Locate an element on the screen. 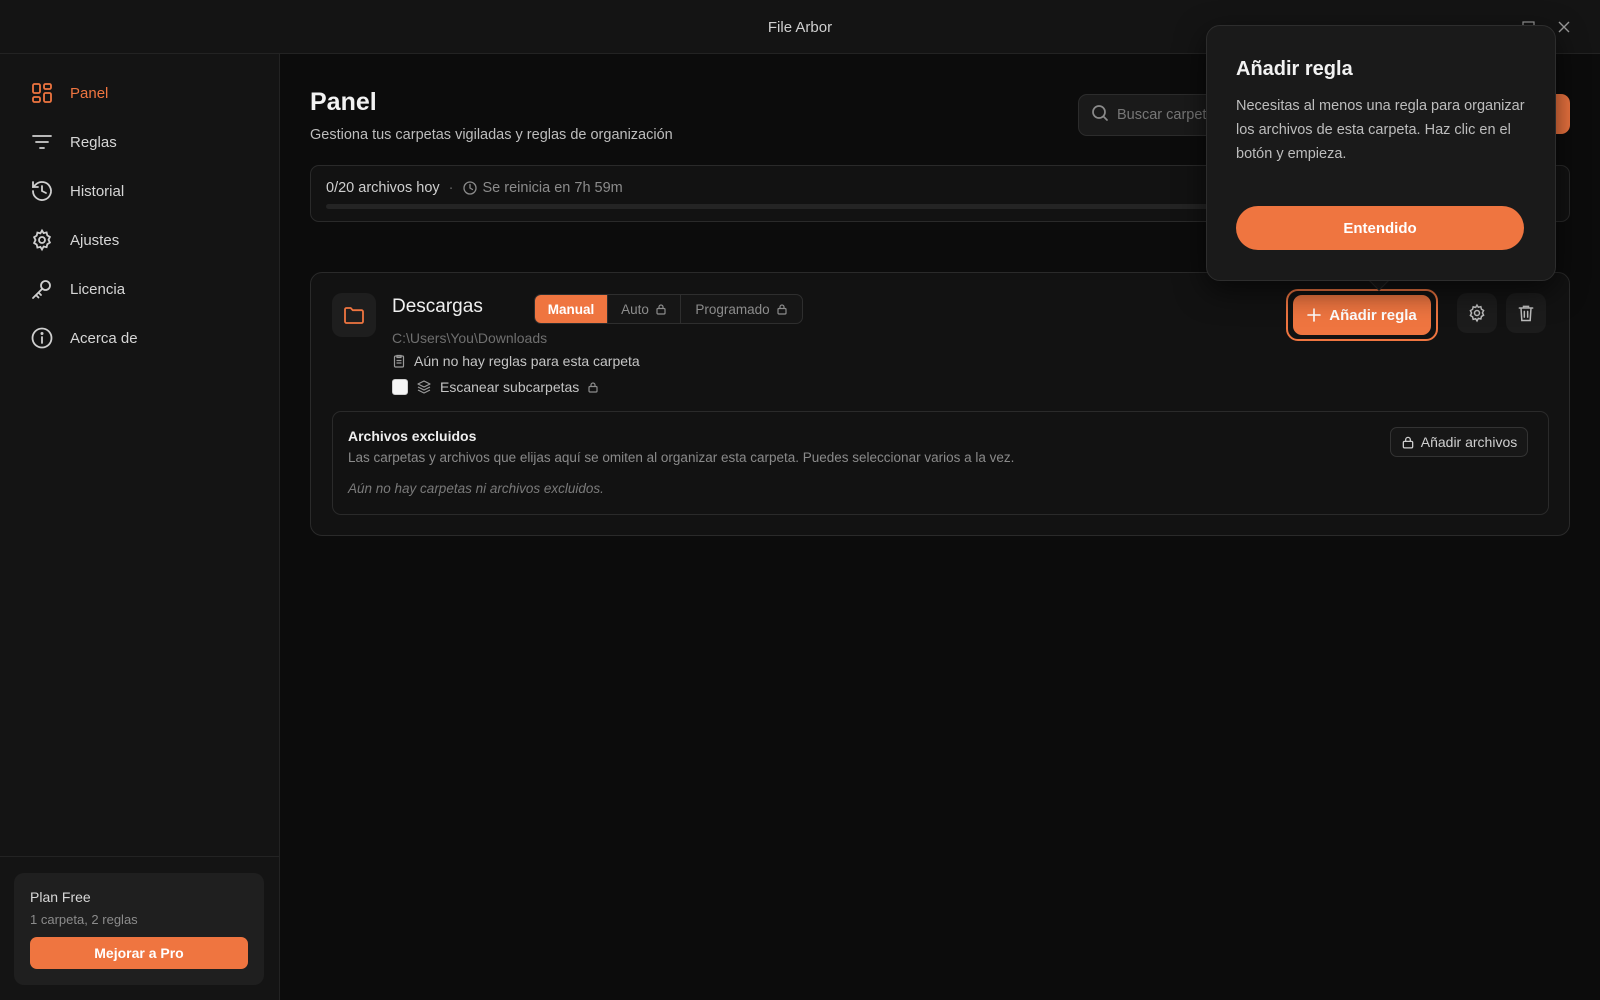  excluded-title: Archivos excluidos is located at coordinates (412, 436).